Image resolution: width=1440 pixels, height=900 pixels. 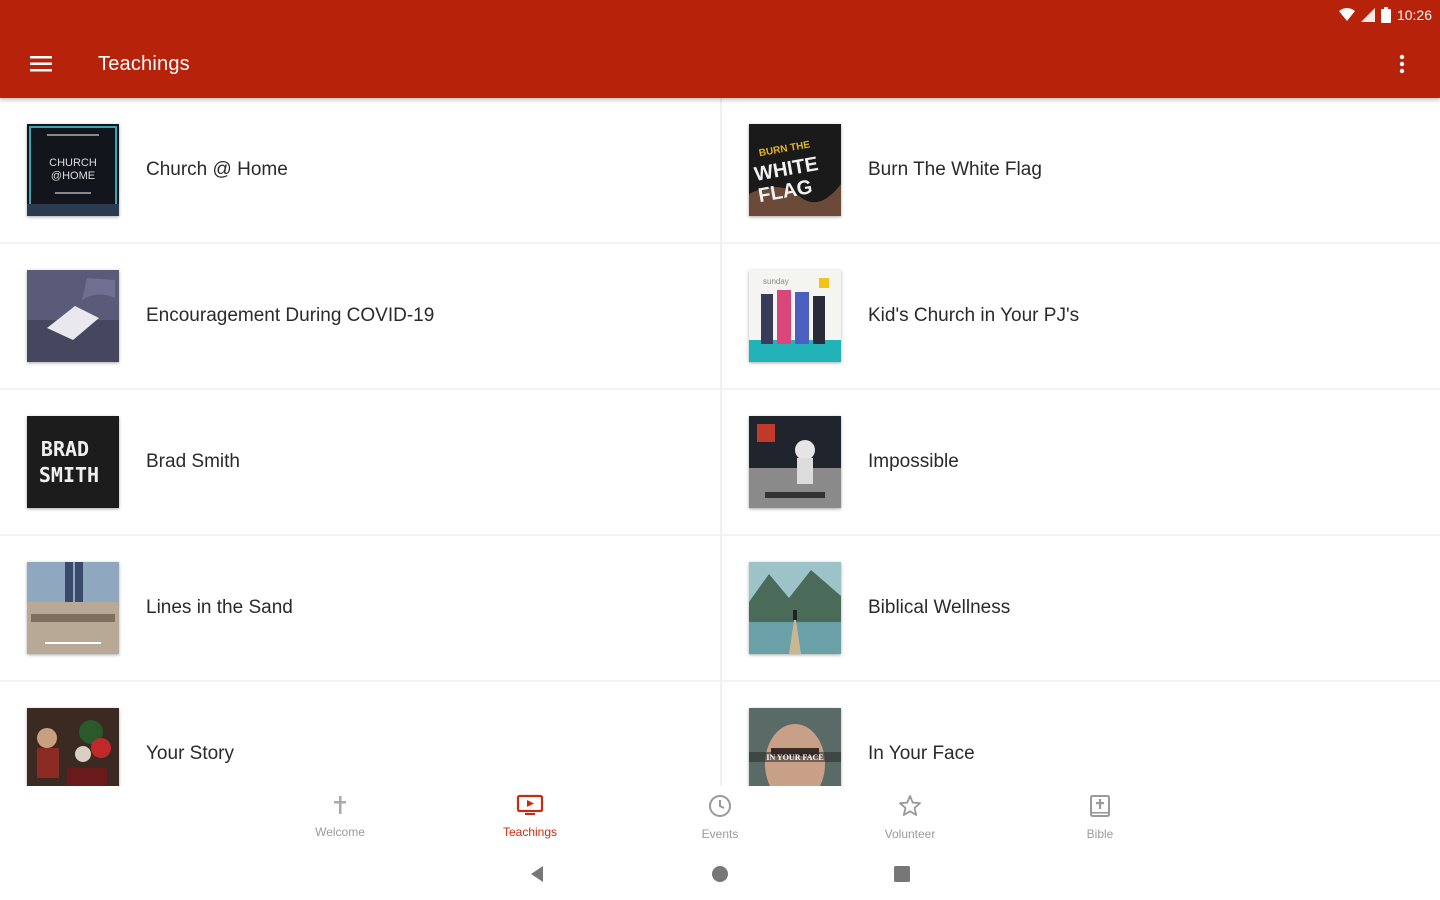 What do you see at coordinates (193, 461) in the screenshot?
I see `teaching-title: Brad Smith` at bounding box center [193, 461].